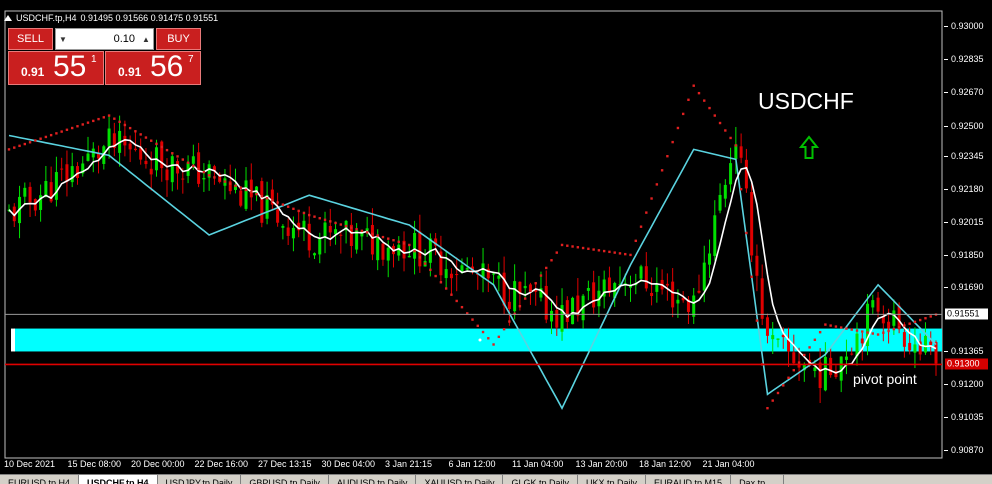 The image size is (992, 484). I want to click on time-label: 3 Jan 21:15, so click(409, 464).